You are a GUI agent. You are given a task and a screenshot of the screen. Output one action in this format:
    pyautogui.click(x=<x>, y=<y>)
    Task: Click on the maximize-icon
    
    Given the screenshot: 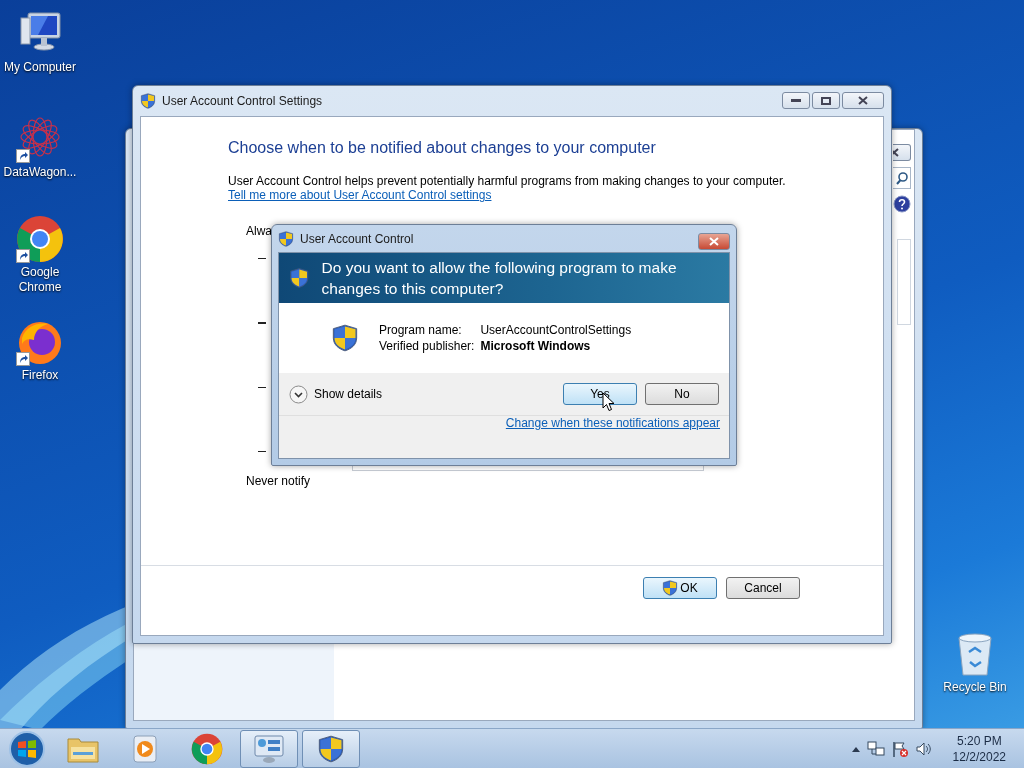 What is the action you would take?
    pyautogui.click(x=826, y=100)
    